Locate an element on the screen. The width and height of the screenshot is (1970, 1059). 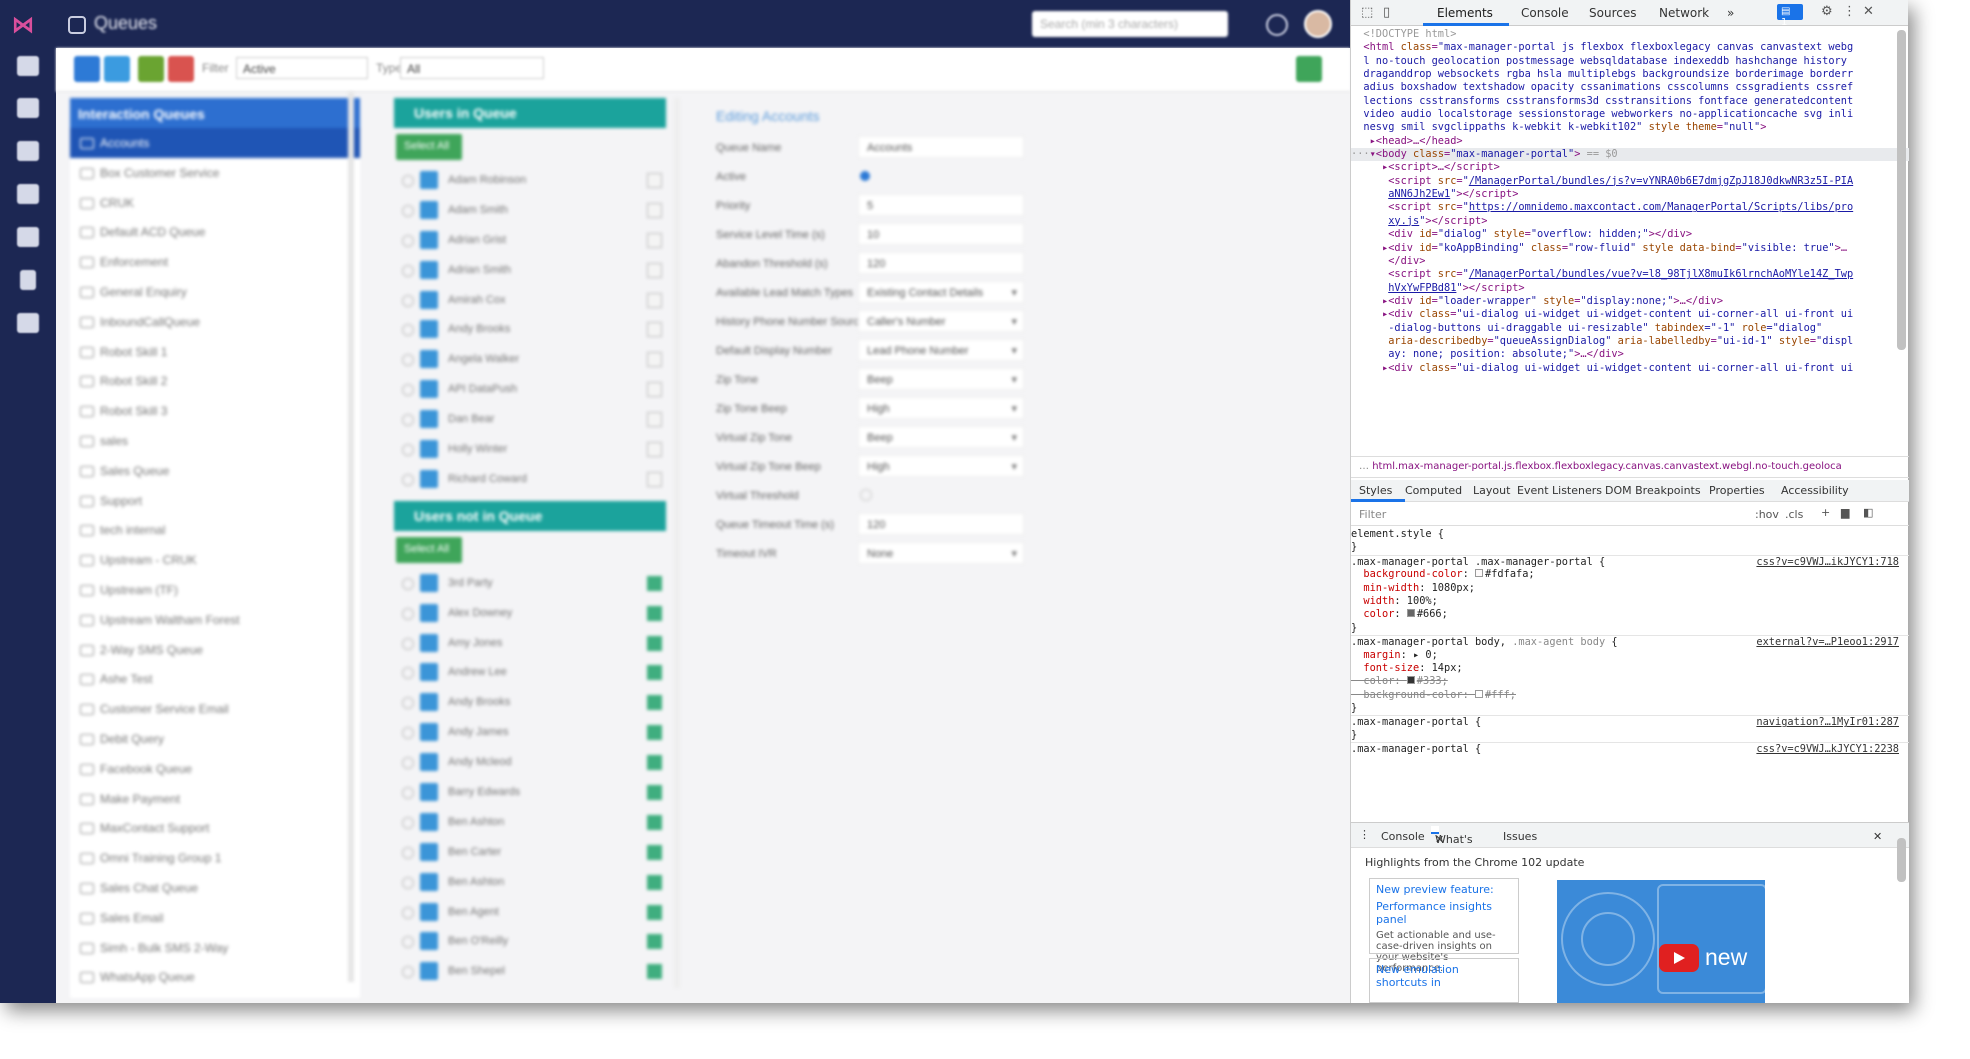
drawer-tab-console: Console is located at coordinates (1403, 836).